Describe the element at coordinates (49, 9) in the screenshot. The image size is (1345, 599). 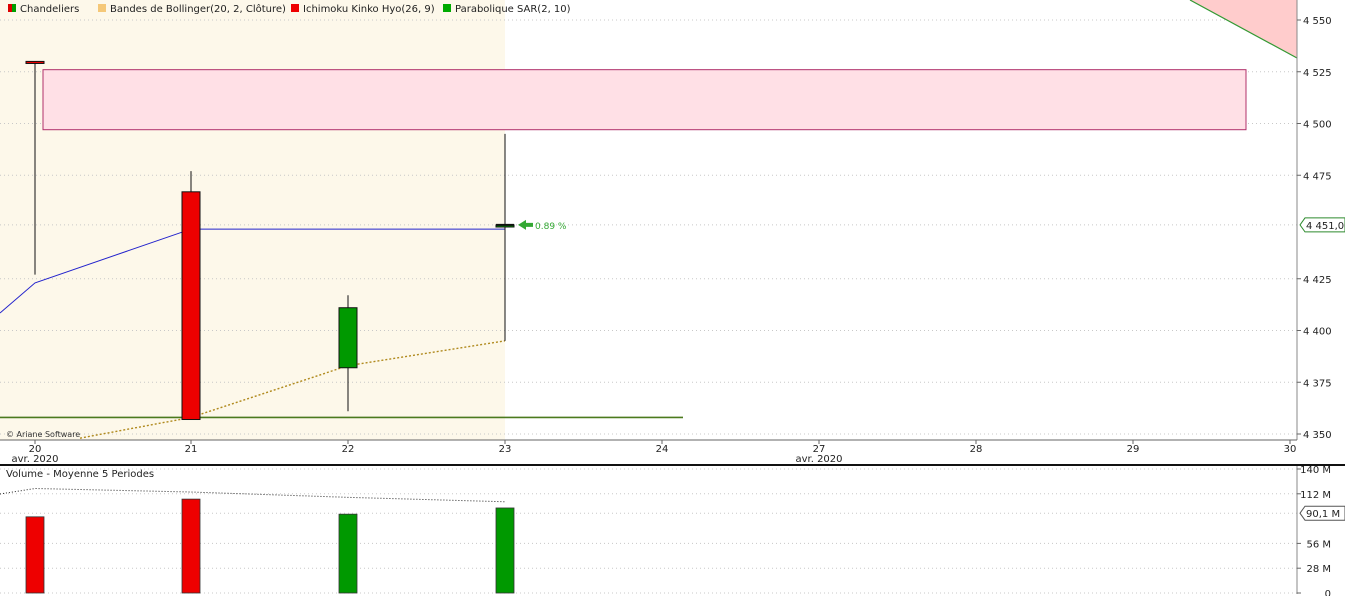
I see `legend-label: Chandeliers` at that location.